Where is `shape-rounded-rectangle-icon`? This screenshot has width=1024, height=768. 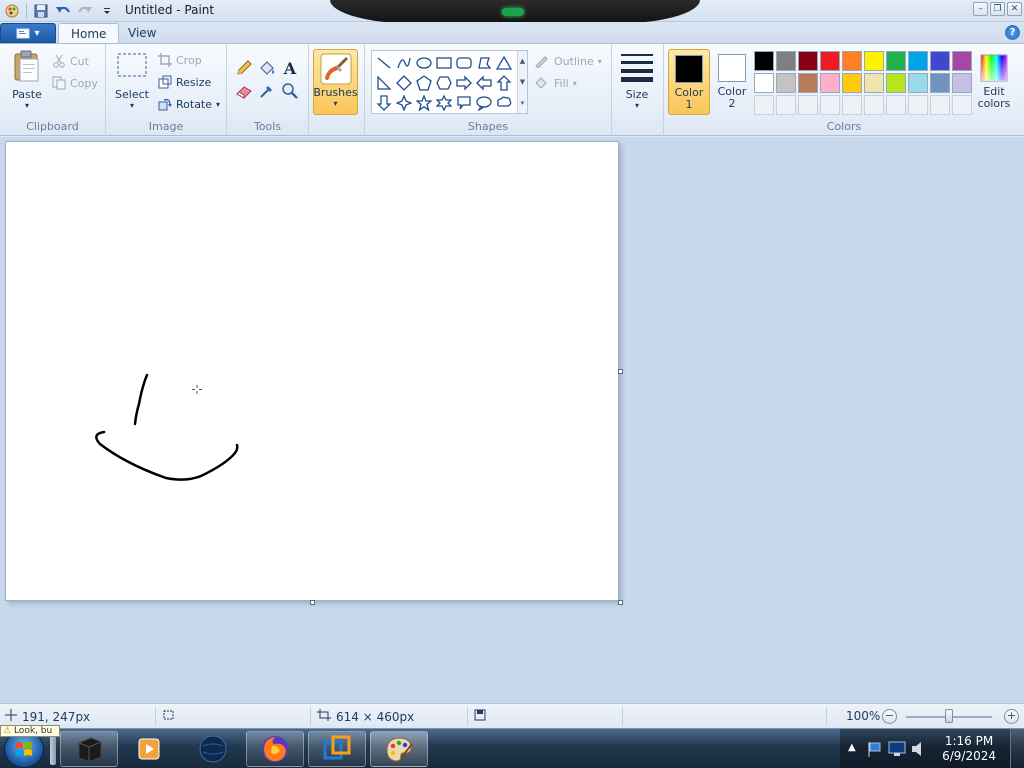 shape-rounded-rectangle-icon is located at coordinates (464, 63).